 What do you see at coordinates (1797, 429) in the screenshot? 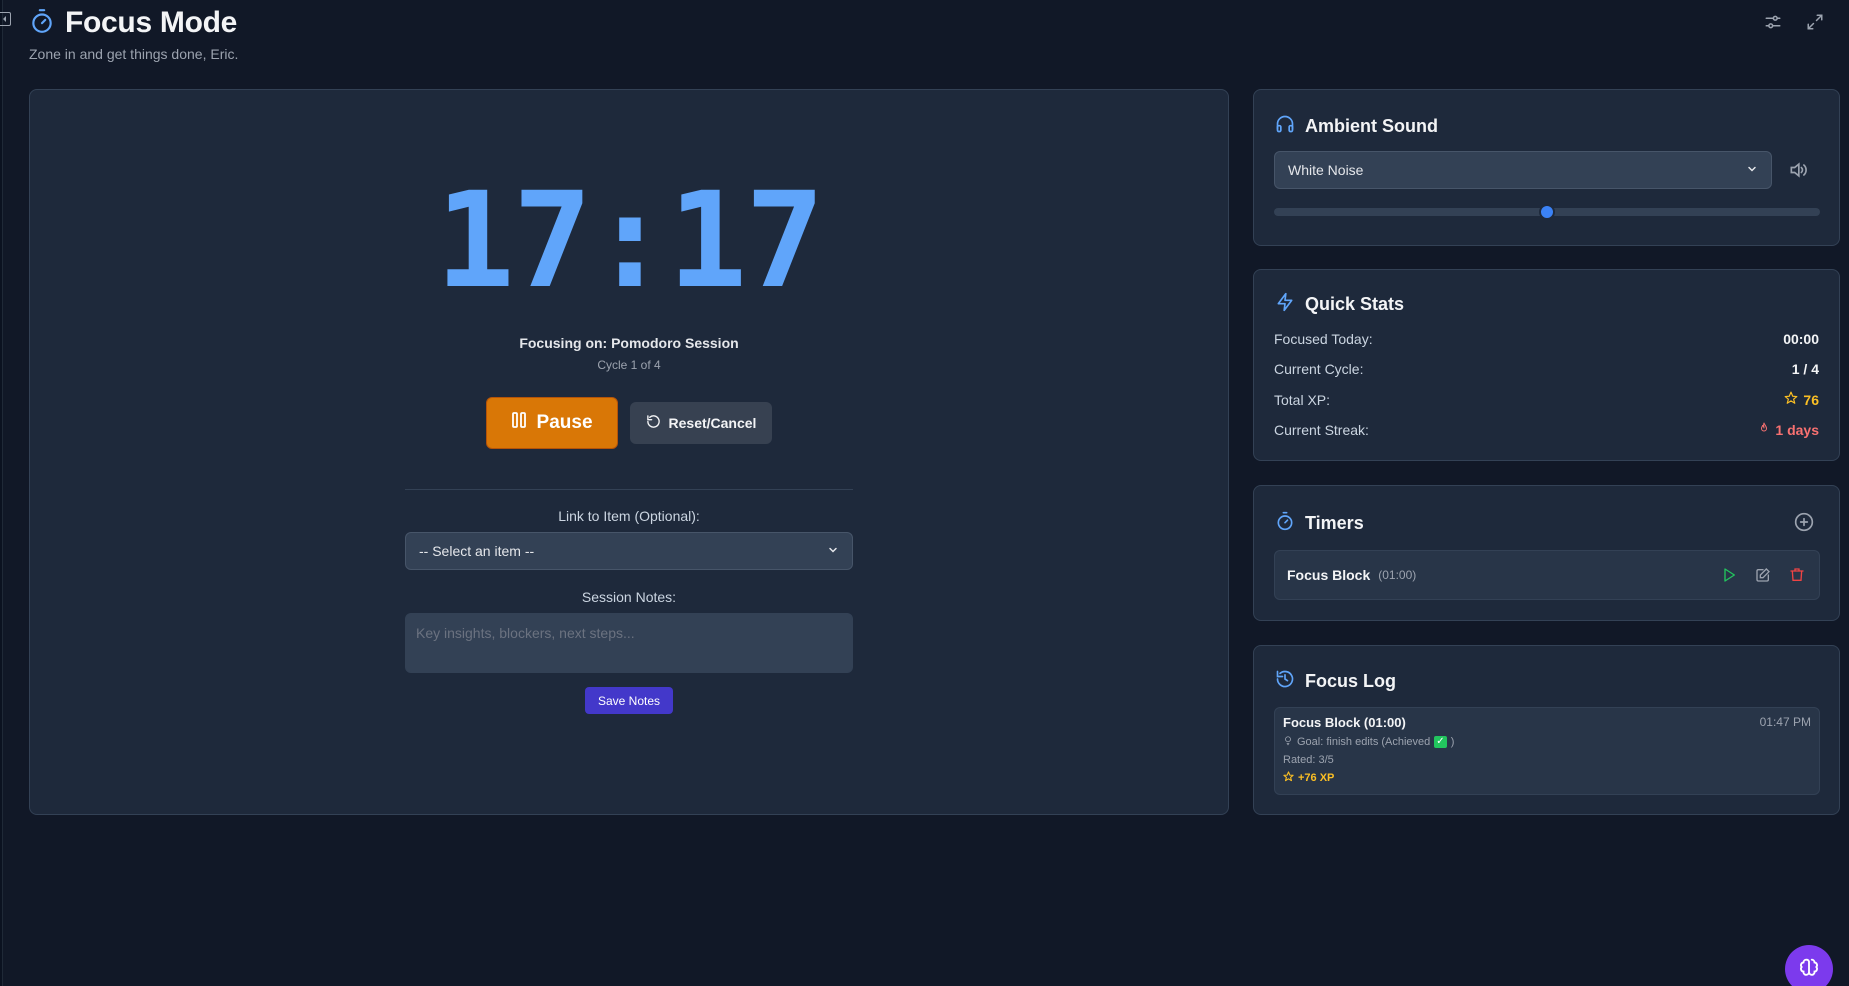
I see `streak-value: 1 days` at bounding box center [1797, 429].